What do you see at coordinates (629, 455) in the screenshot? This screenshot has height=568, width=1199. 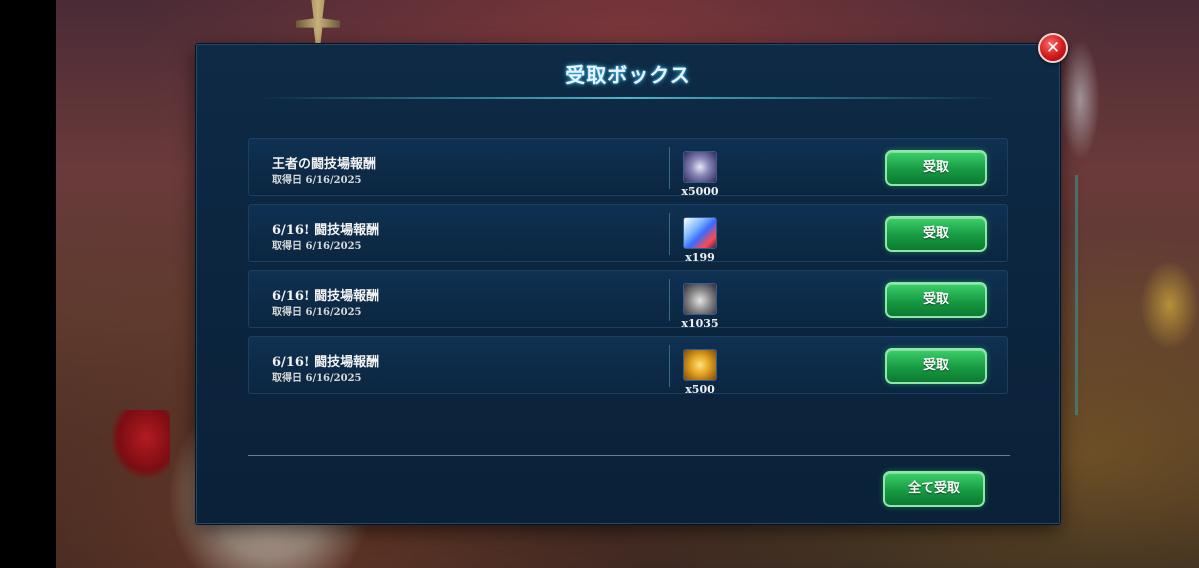 I see `footer-divider` at bounding box center [629, 455].